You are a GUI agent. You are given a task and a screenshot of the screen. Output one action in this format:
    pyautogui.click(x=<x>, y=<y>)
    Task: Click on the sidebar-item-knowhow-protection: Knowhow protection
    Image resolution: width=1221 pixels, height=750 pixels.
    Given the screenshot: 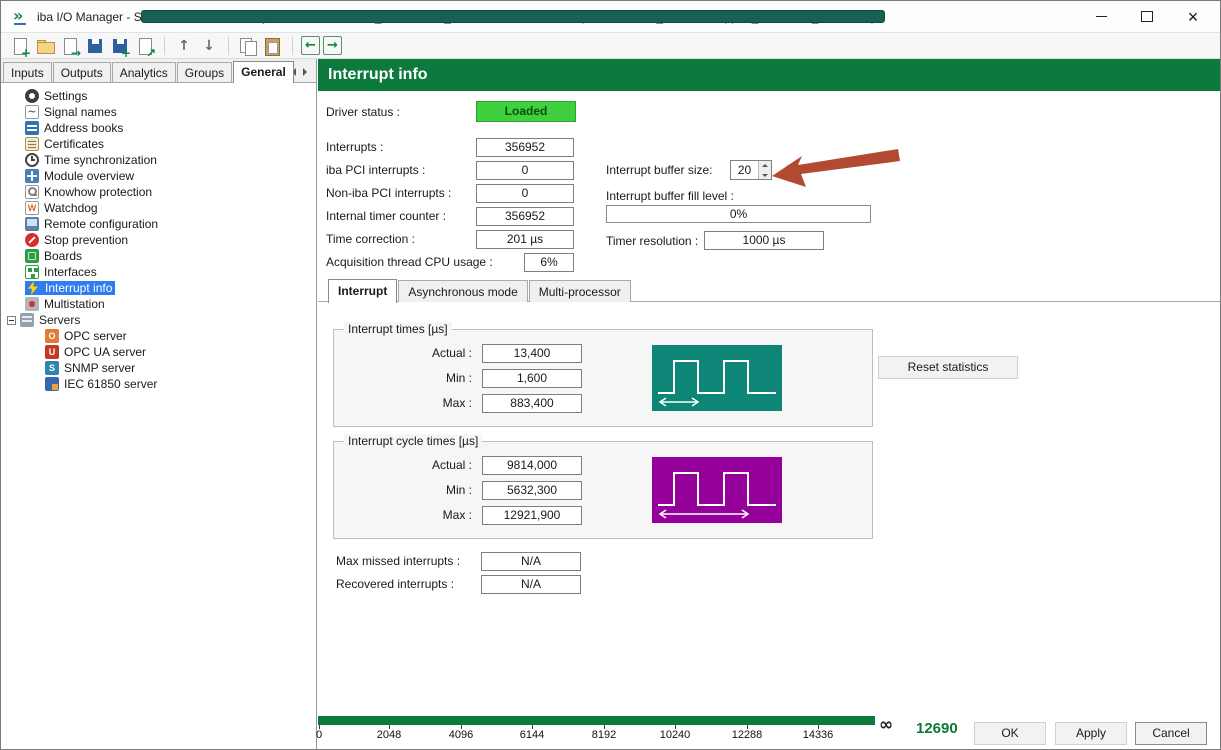 What is the action you would take?
    pyautogui.click(x=158, y=192)
    